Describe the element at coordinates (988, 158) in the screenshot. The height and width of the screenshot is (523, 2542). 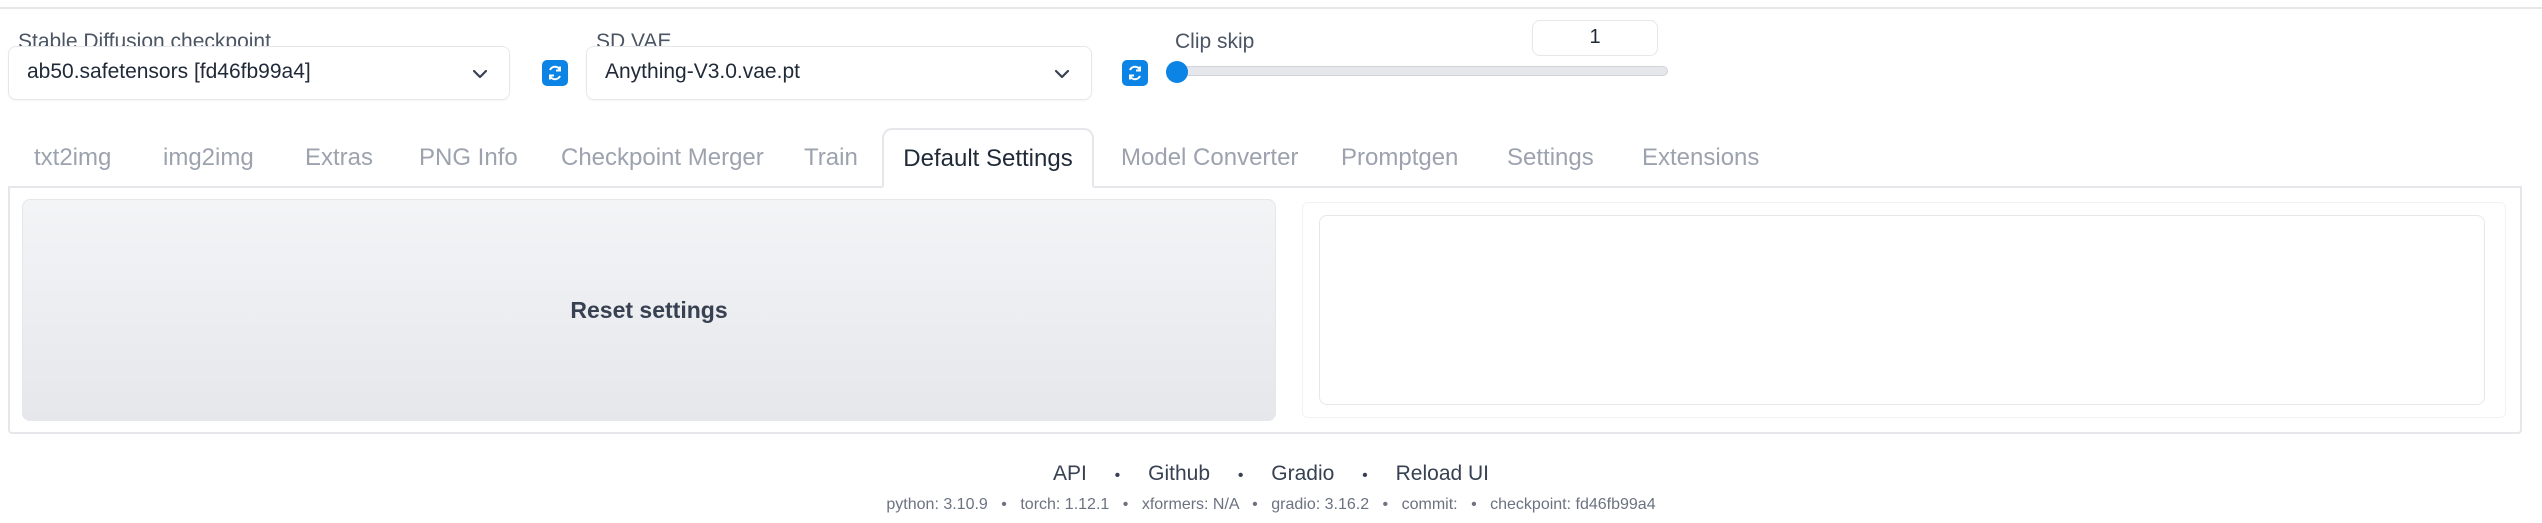
I see `tab-default-settings: Default Settings` at that location.